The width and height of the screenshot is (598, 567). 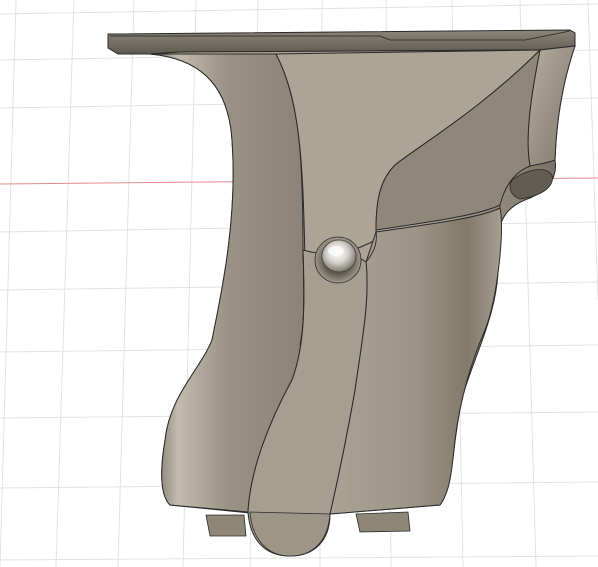 I want to click on screw-head, so click(x=338, y=260).